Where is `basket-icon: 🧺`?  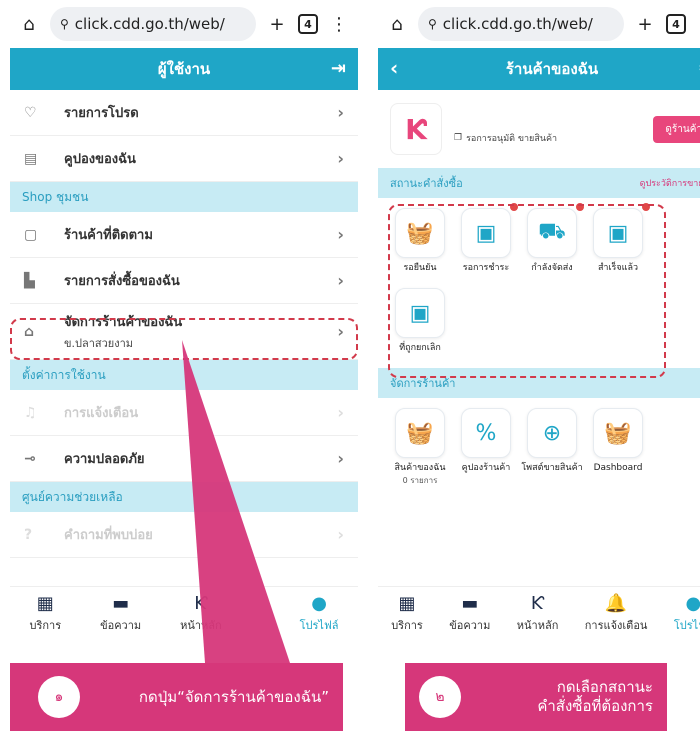 basket-icon: 🧺 is located at coordinates (420, 433).